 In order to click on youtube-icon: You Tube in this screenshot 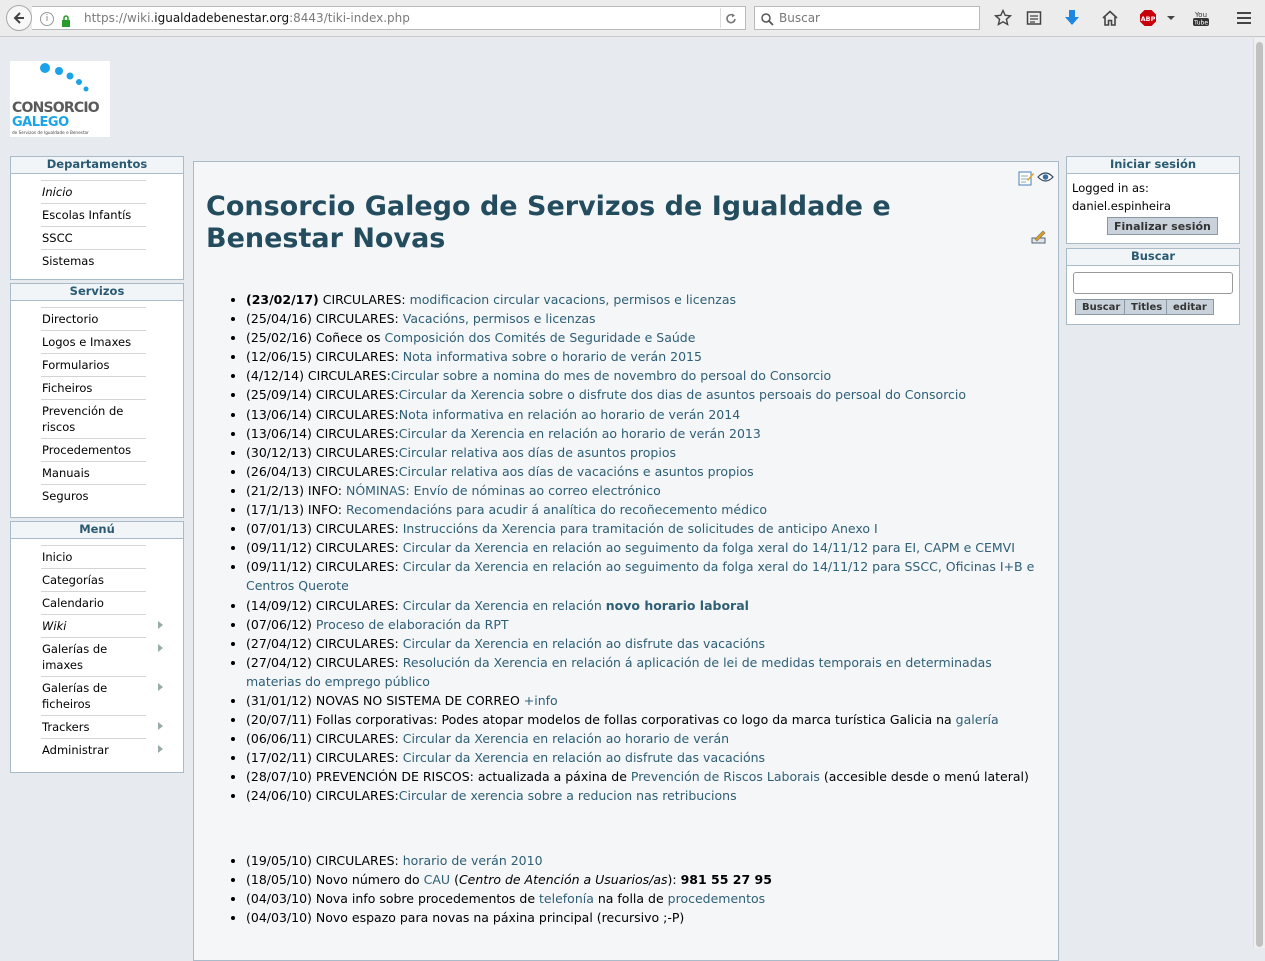, I will do `click(1201, 18)`.